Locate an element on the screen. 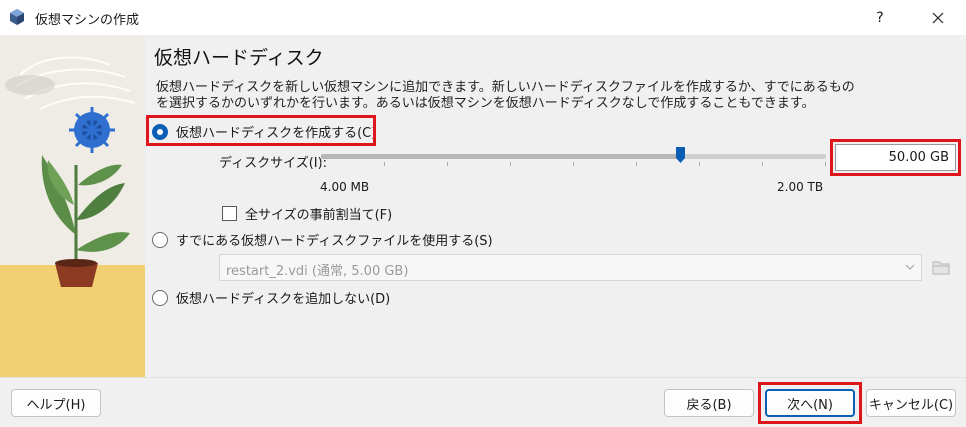 The image size is (966, 427). cancel-button: キャンセル(C) is located at coordinates (911, 403).